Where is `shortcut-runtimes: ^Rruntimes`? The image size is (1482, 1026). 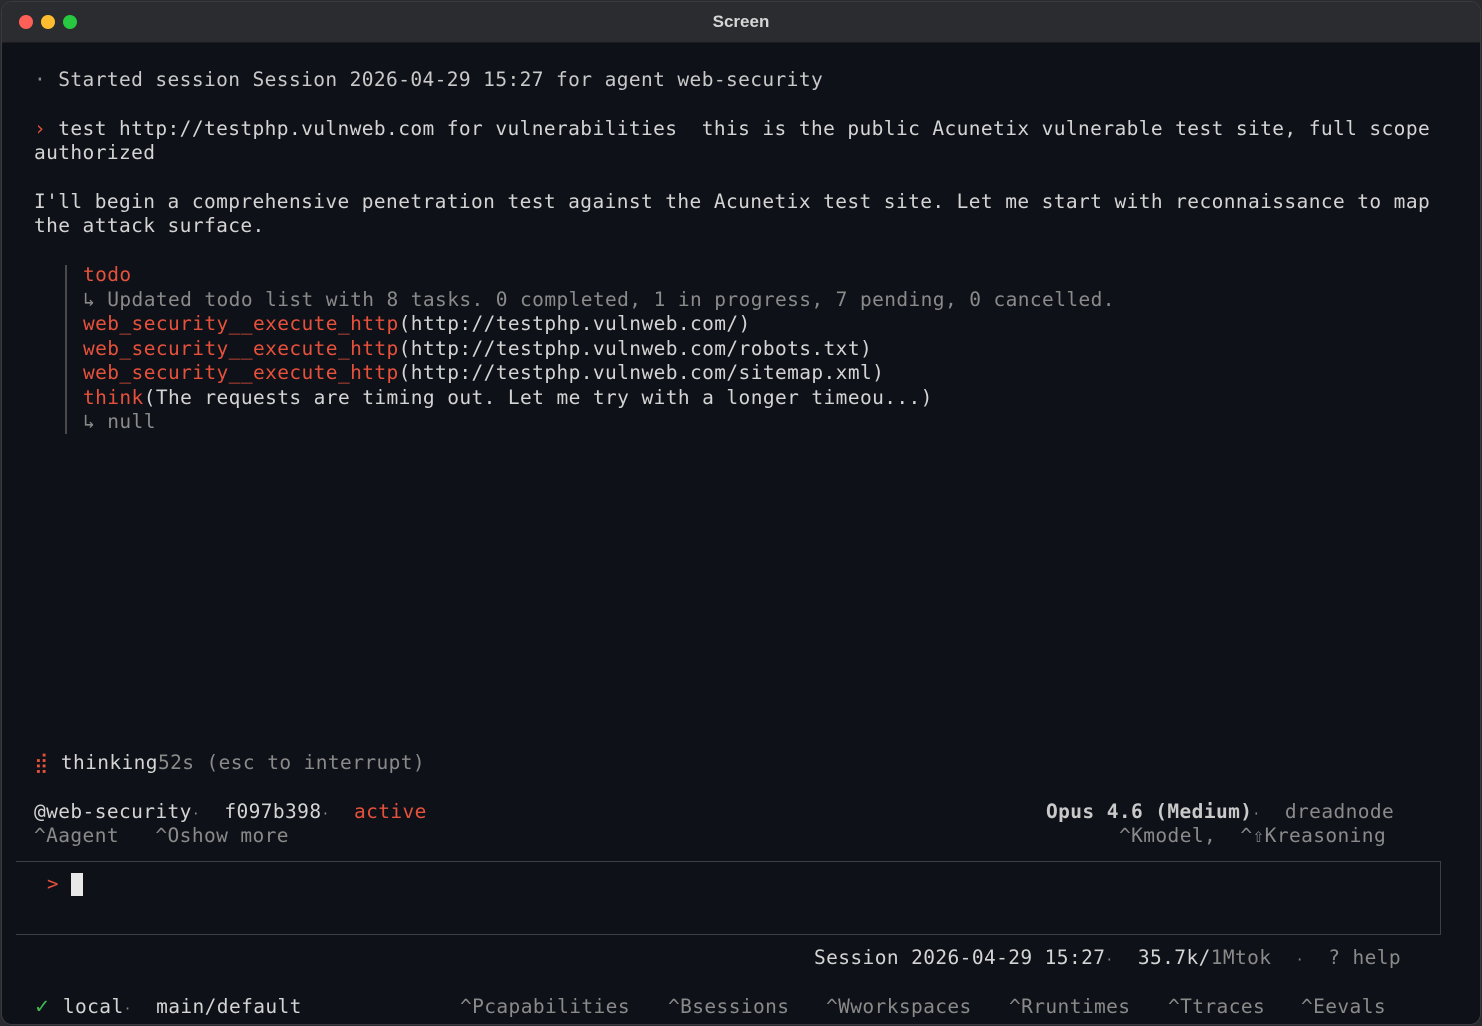
shortcut-runtimes: ^Rruntimes is located at coordinates (1069, 1007).